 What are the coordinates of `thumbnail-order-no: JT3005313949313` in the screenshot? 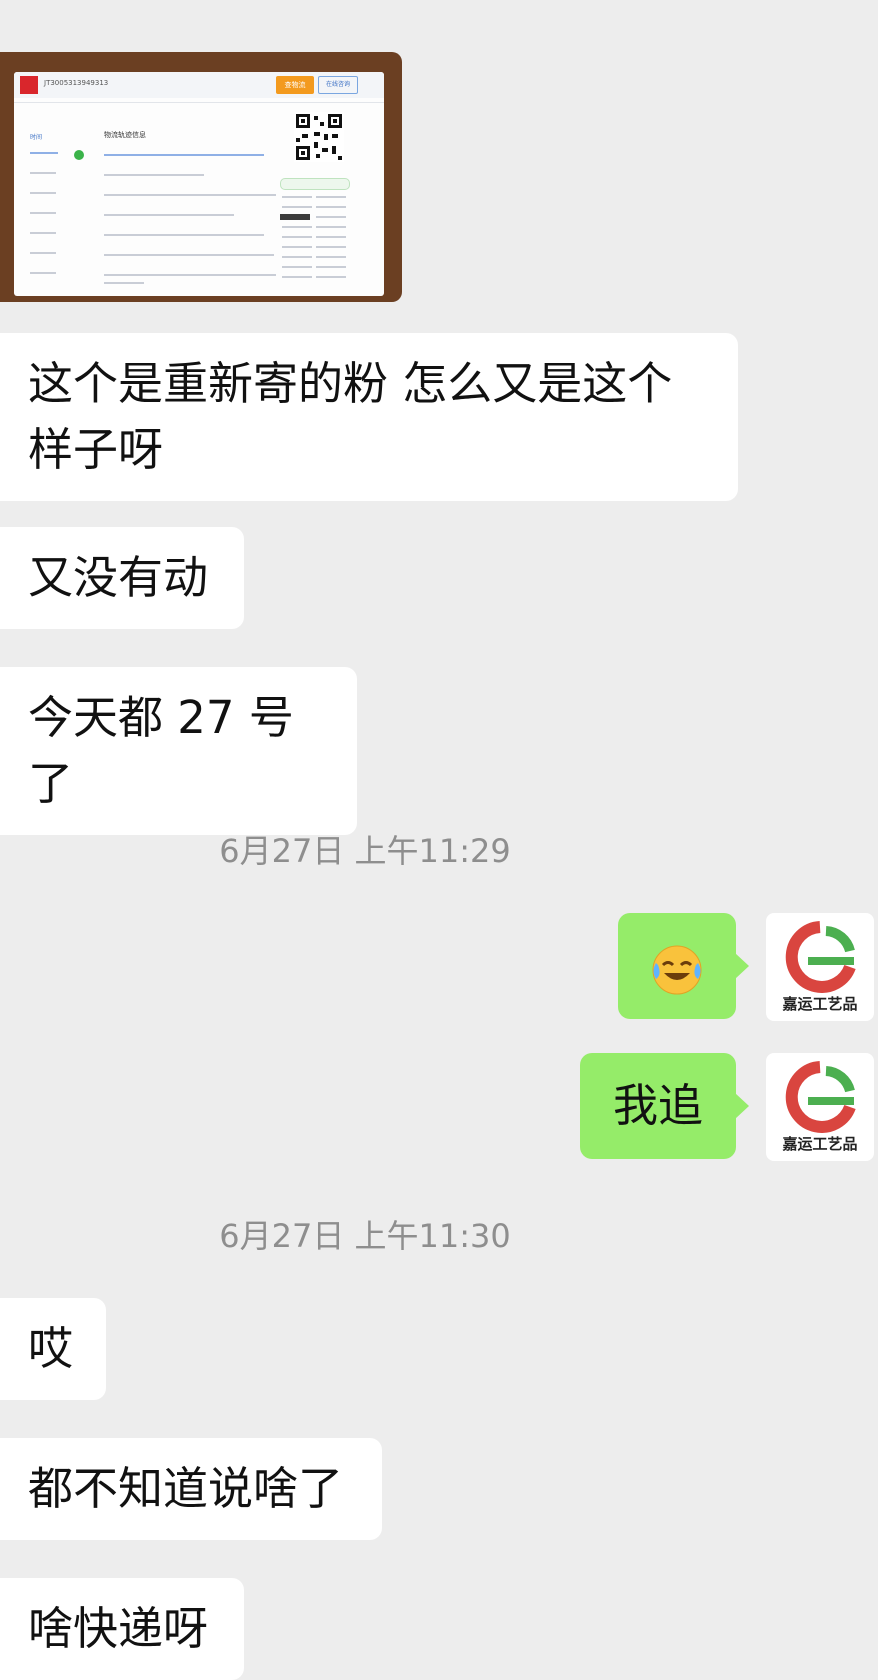 It's located at (76, 83).